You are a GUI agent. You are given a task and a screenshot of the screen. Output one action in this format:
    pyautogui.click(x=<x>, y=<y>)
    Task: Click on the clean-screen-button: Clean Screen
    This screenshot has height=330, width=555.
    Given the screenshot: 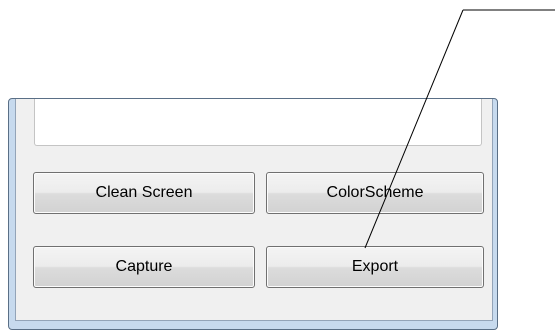 What is the action you would take?
    pyautogui.click(x=144, y=193)
    